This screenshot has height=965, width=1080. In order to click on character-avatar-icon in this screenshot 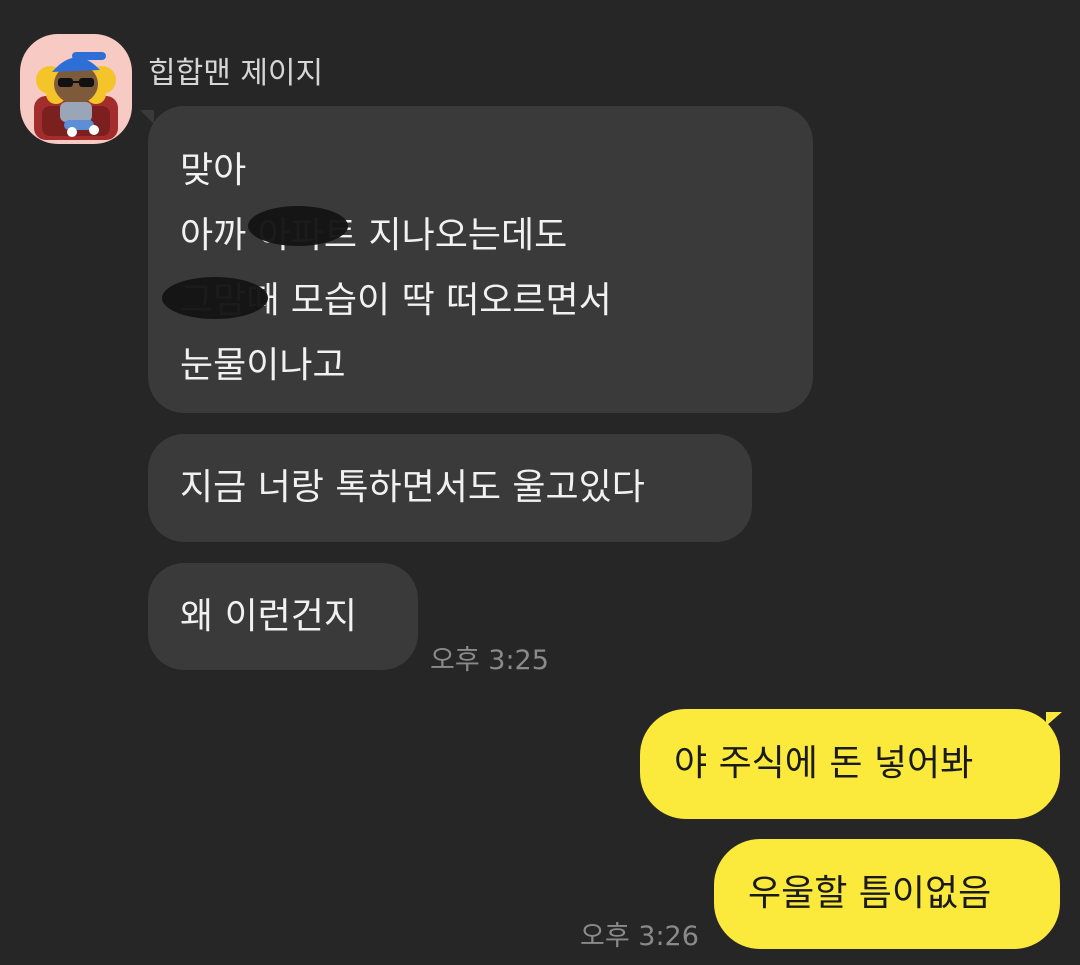, I will do `click(76, 96)`.